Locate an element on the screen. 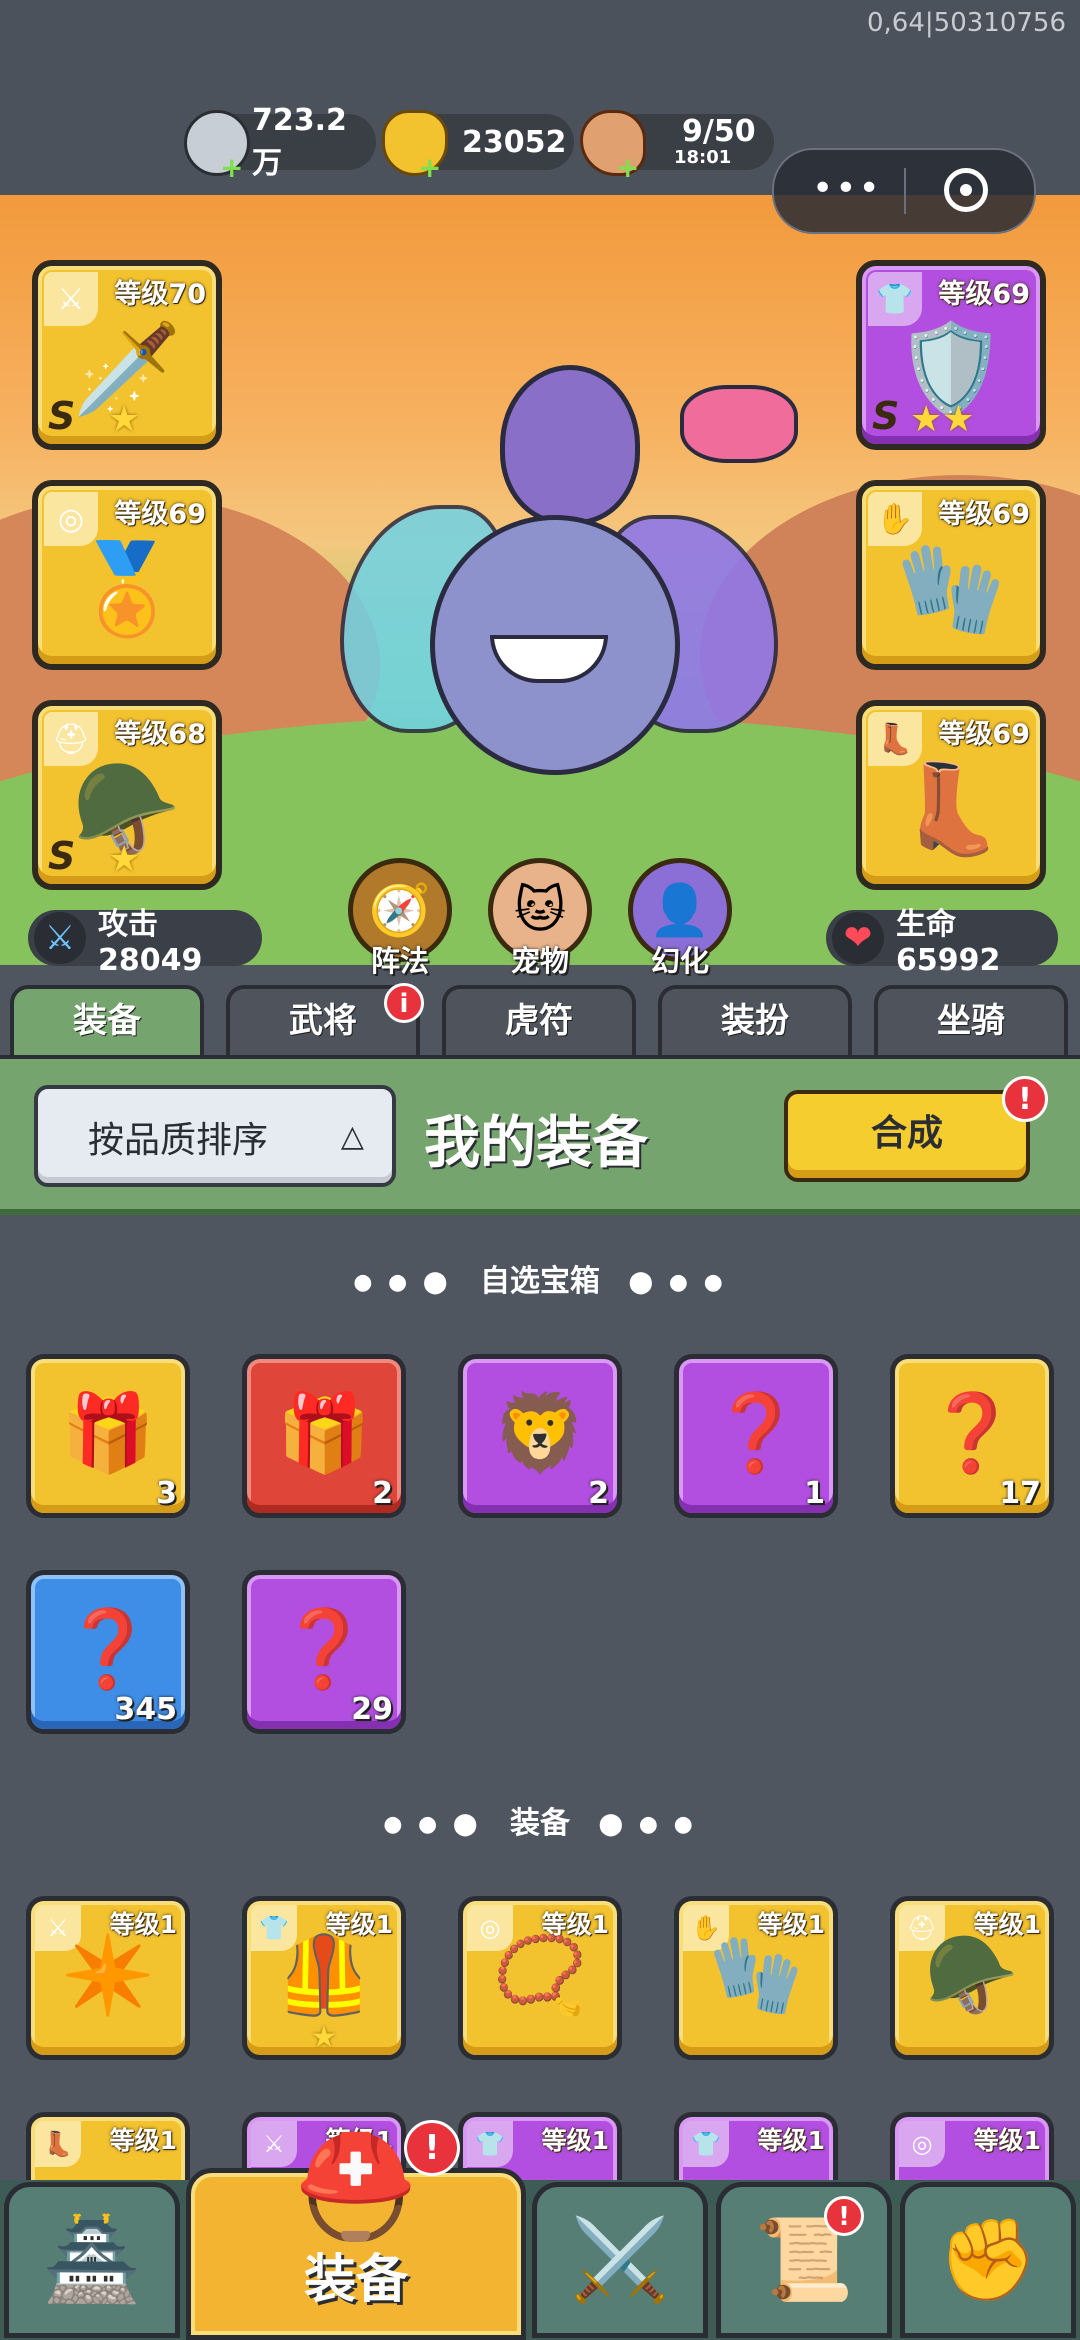 The width and height of the screenshot is (1080, 2340). chest-item: 🎁 3 is located at coordinates (108, 1436).